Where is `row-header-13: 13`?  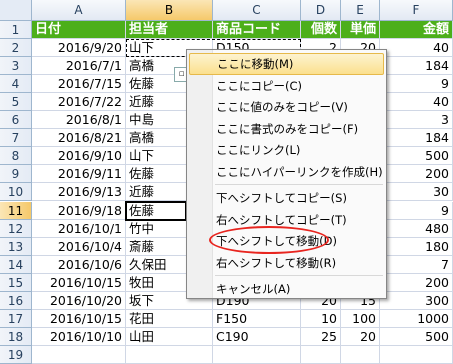 row-header-13: 13 is located at coordinates (16, 246).